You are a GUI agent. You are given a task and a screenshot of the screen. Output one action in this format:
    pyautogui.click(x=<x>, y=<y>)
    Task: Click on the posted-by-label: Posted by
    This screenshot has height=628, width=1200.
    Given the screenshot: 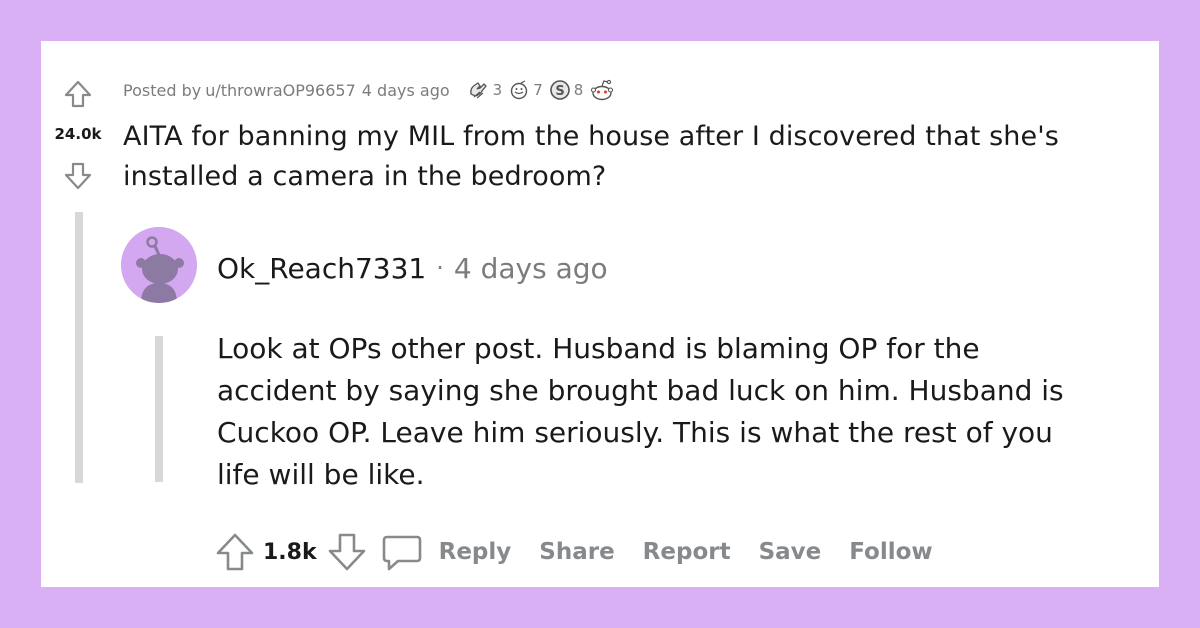 What is the action you would take?
    pyautogui.click(x=162, y=90)
    